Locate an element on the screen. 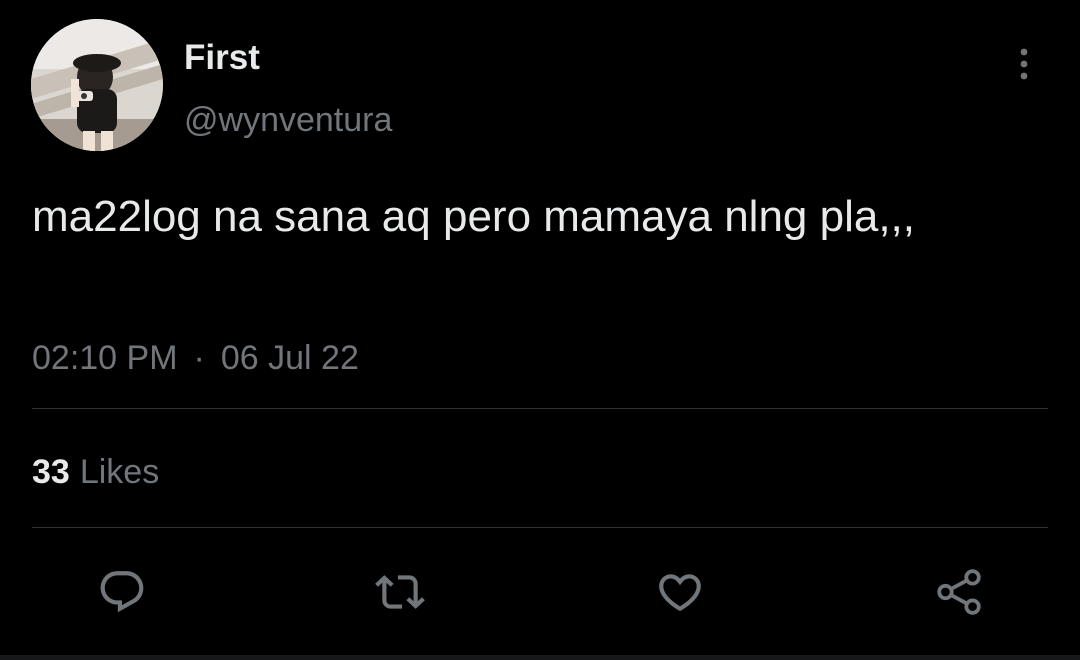  tweet-date: 06 Jul 22 is located at coordinates (289, 358).